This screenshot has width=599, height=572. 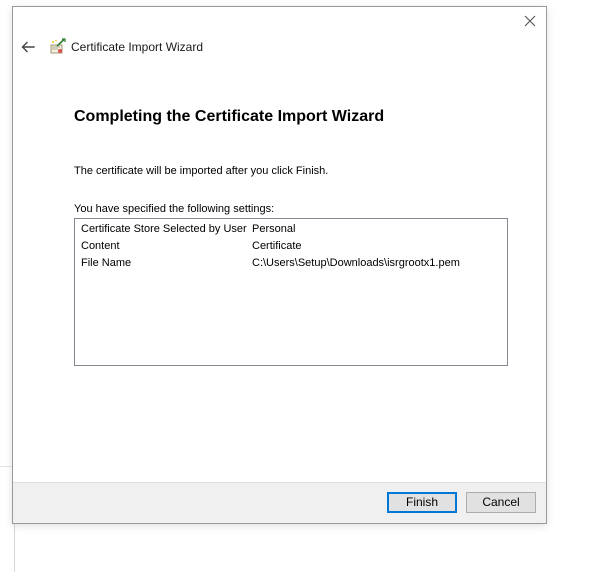 What do you see at coordinates (106, 263) in the screenshot?
I see `settings-key: File Name` at bounding box center [106, 263].